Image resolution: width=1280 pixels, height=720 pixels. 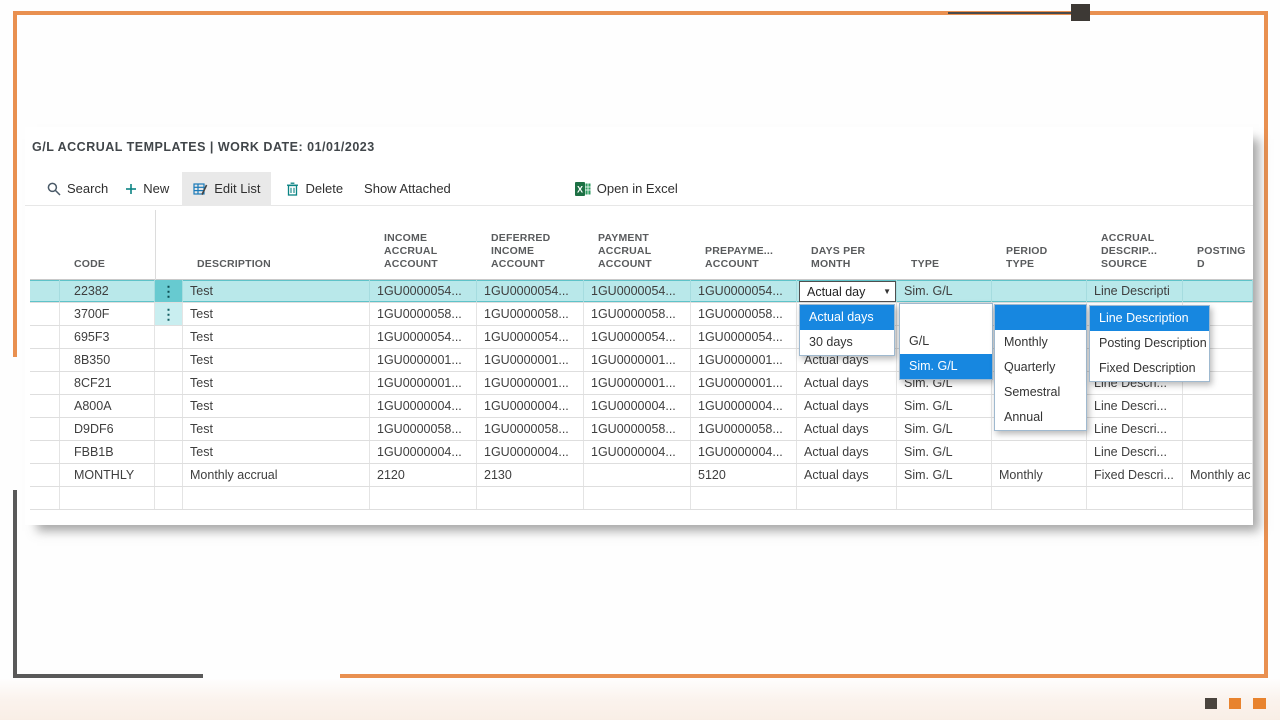 I want to click on cell-deferred: 2130, so click(x=530, y=475).